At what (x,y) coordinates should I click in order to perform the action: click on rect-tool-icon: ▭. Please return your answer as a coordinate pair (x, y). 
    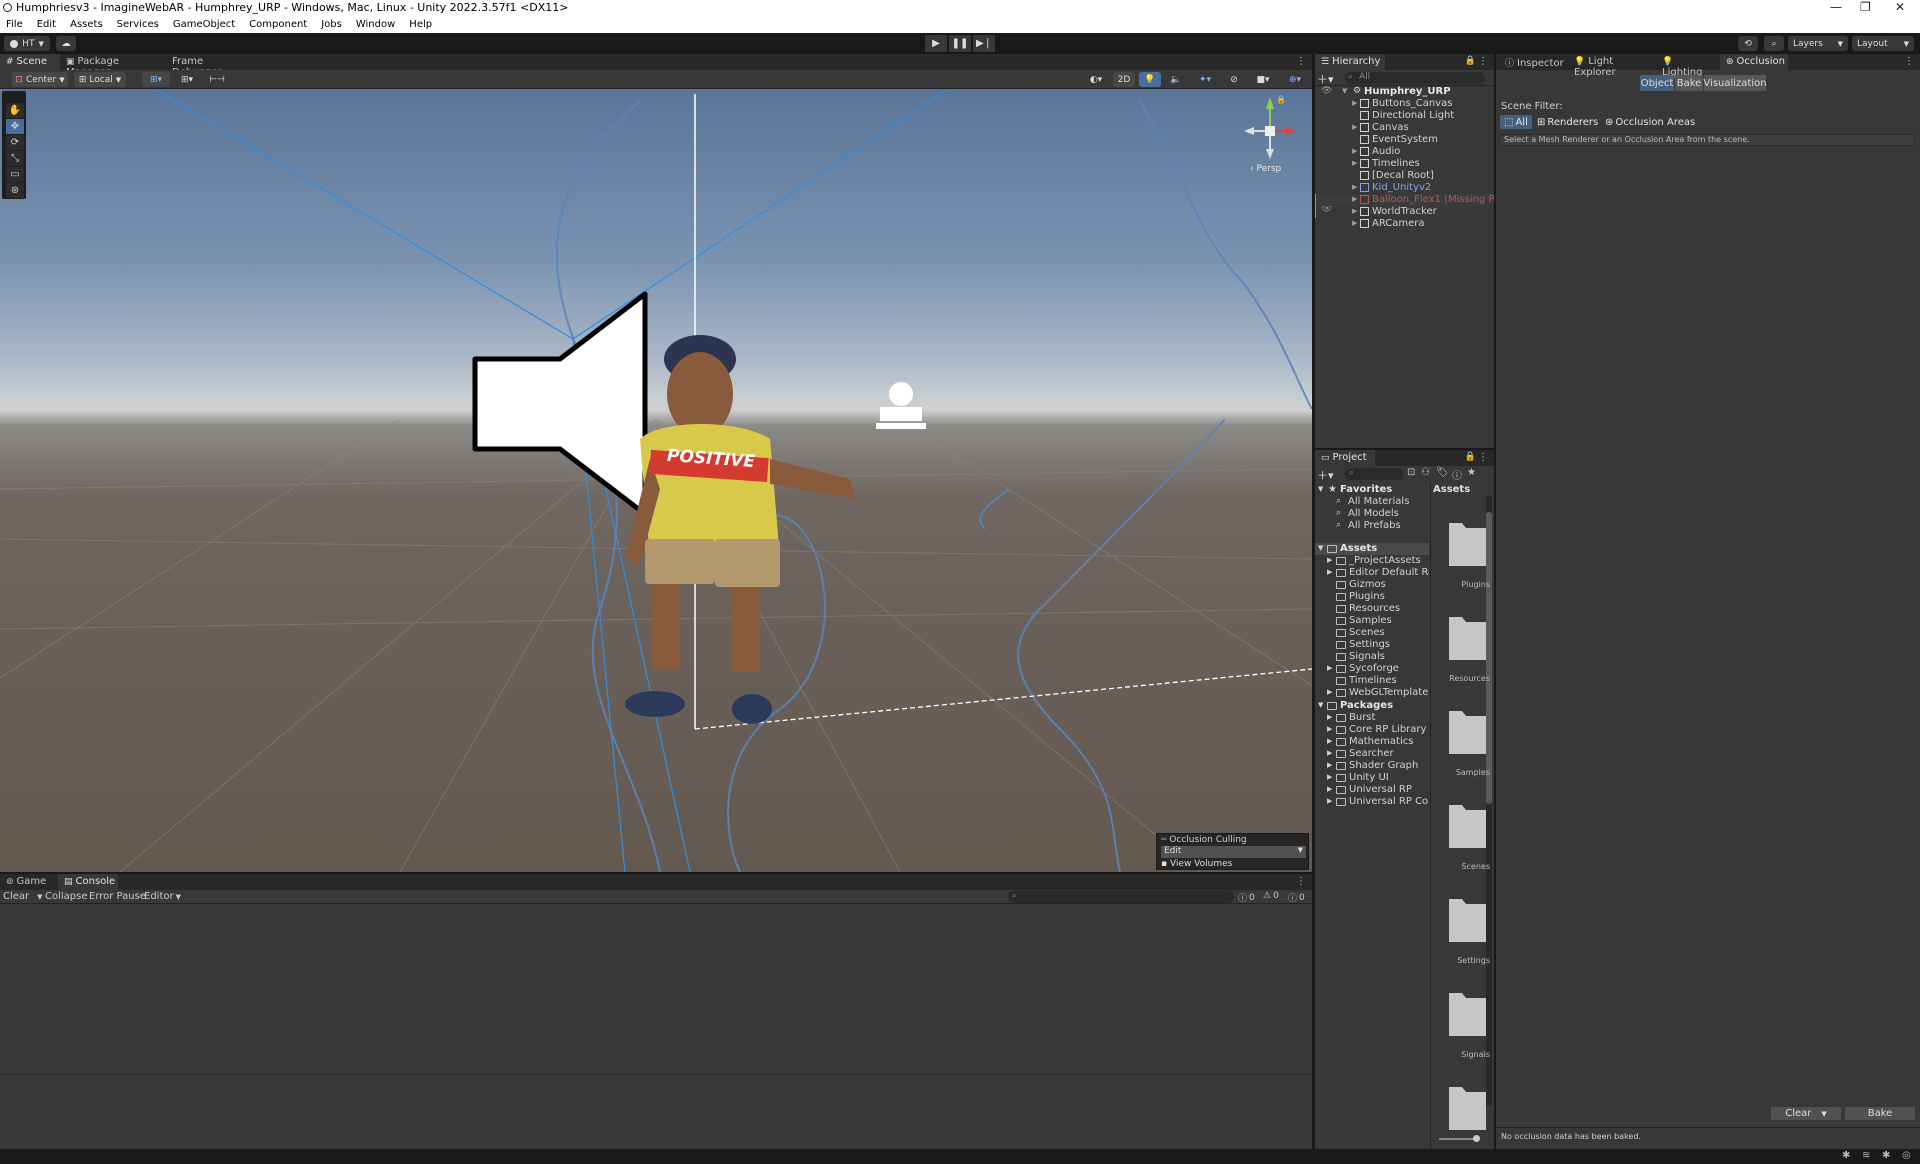
    Looking at the image, I should click on (15, 174).